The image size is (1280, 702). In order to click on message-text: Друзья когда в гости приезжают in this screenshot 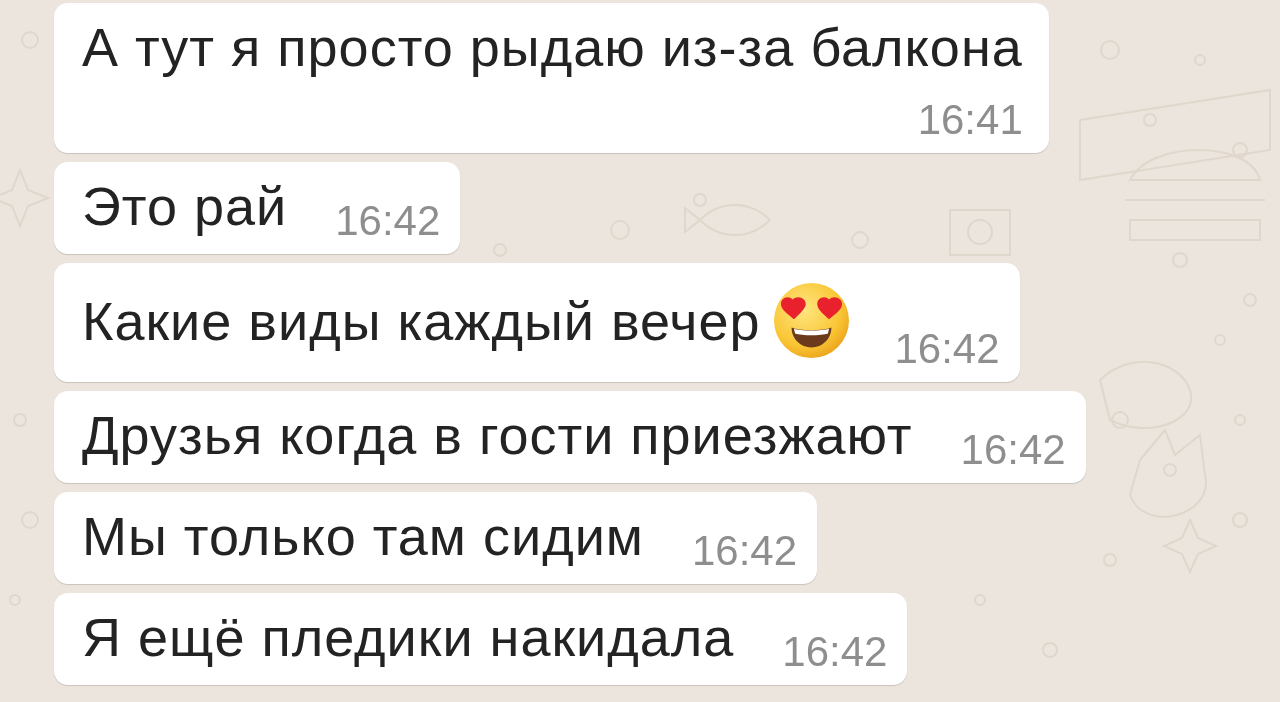, I will do `click(497, 435)`.